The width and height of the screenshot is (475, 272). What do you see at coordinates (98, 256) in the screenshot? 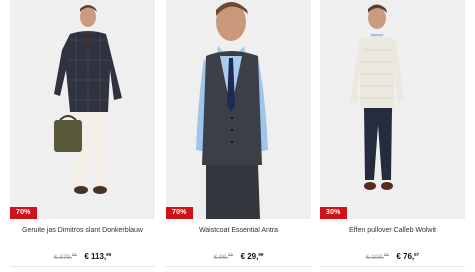
I see `new-price: € 113,99` at bounding box center [98, 256].